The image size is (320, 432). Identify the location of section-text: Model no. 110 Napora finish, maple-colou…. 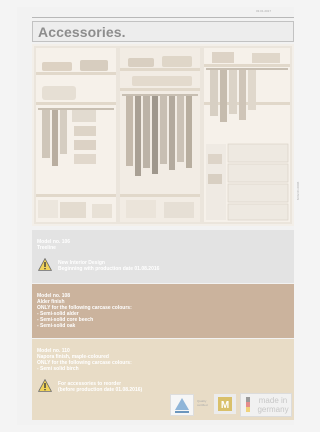
(84, 360).